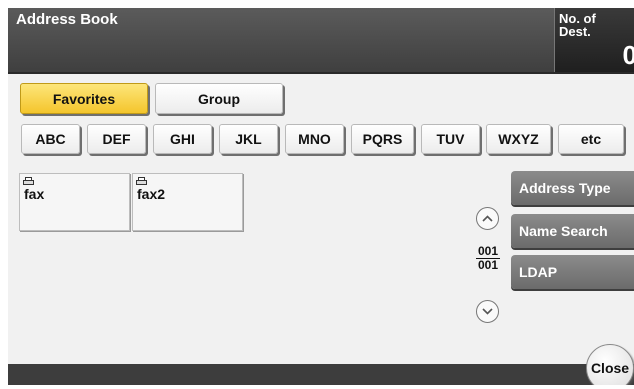  What do you see at coordinates (565, 188) in the screenshot?
I see `address-type-label: Address Type` at bounding box center [565, 188].